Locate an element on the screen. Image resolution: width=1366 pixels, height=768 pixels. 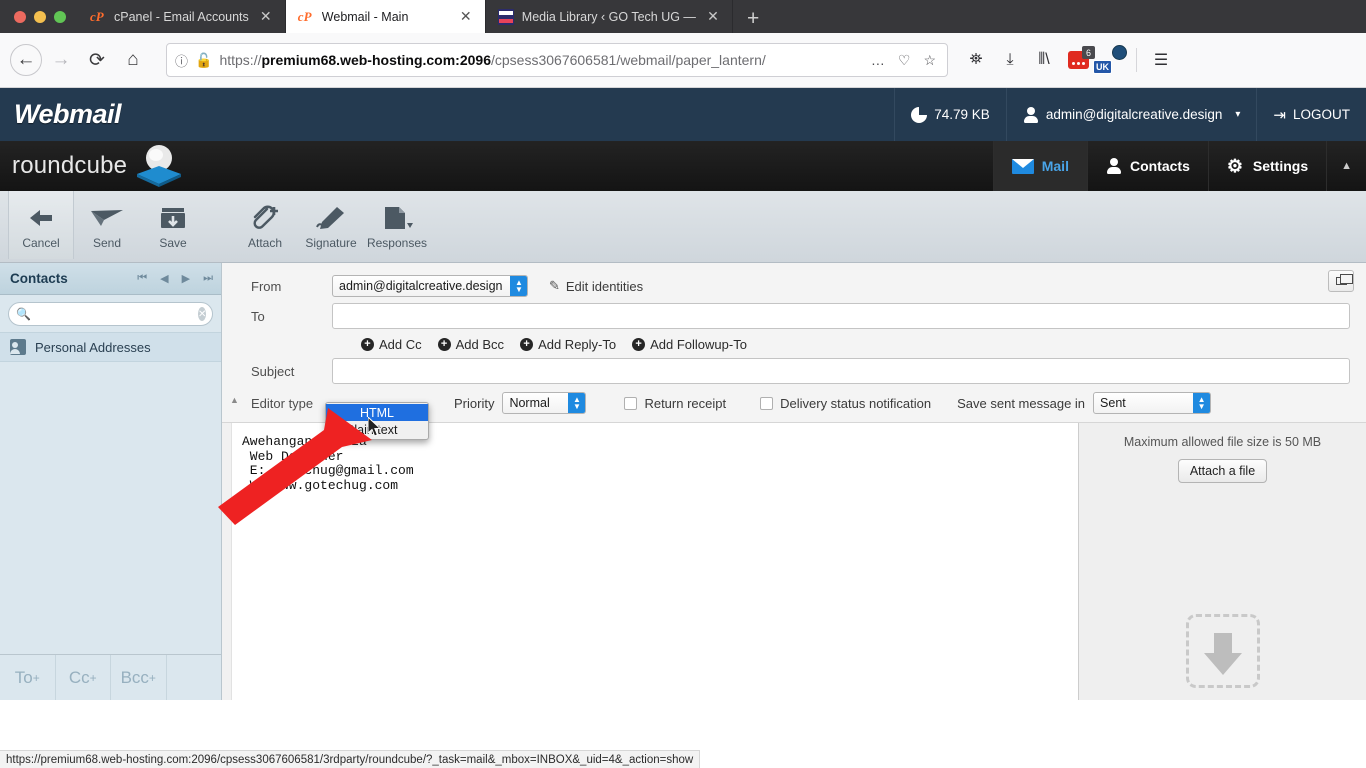
insecure-lock-warning-icon: 🔓 is located at coordinates (203, 60).